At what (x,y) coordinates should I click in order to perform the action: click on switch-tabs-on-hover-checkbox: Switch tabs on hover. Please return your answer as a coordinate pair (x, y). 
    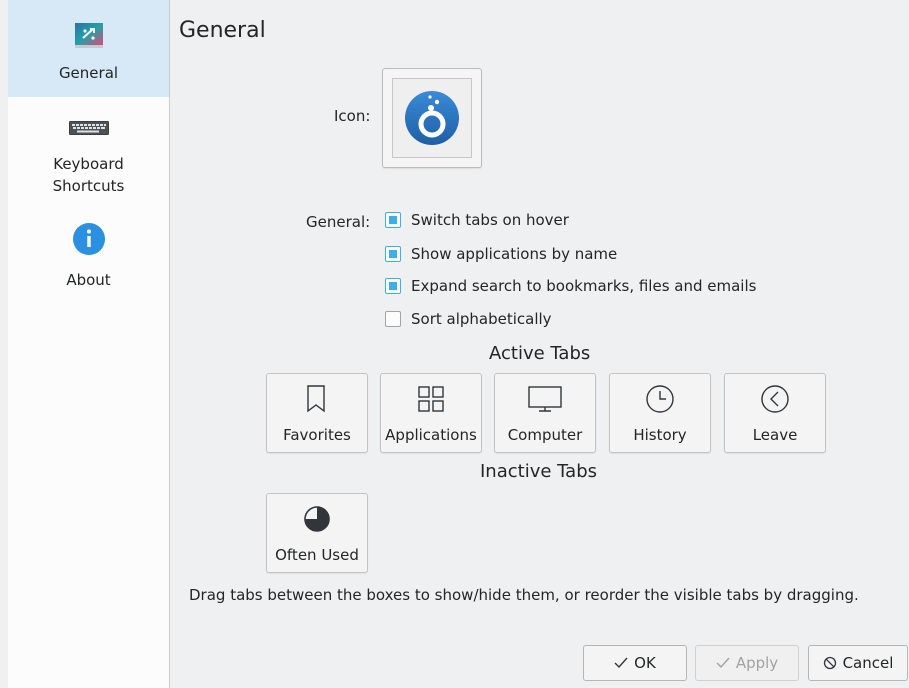
    Looking at the image, I should click on (477, 220).